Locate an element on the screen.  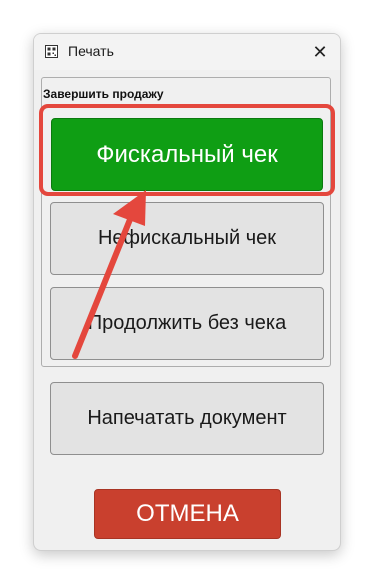
title-bar: Печать ✕ is located at coordinates (187, 52).